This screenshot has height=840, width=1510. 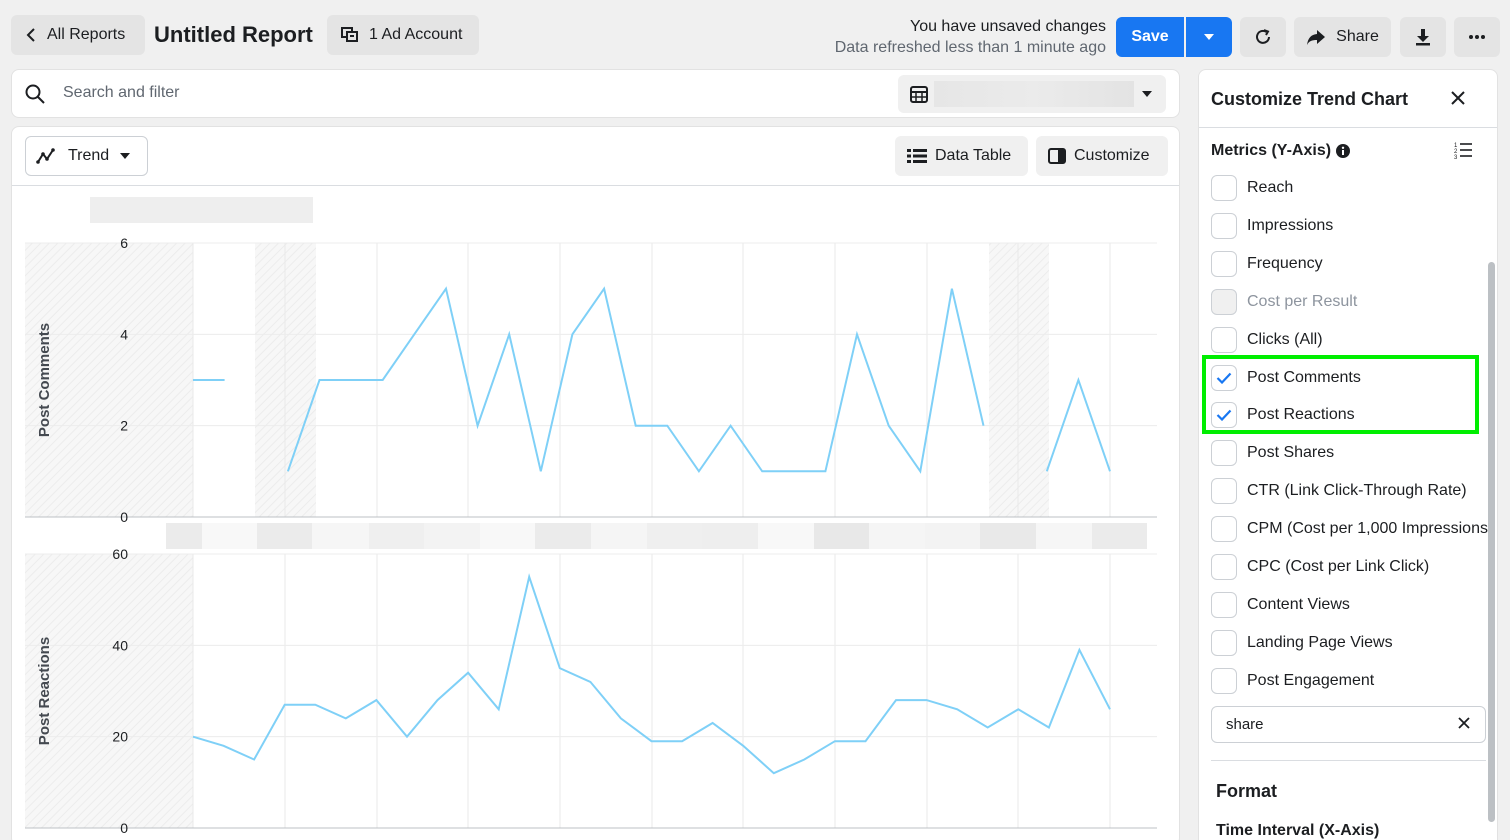 What do you see at coordinates (635, 380) in the screenshot?
I see `series-line` at bounding box center [635, 380].